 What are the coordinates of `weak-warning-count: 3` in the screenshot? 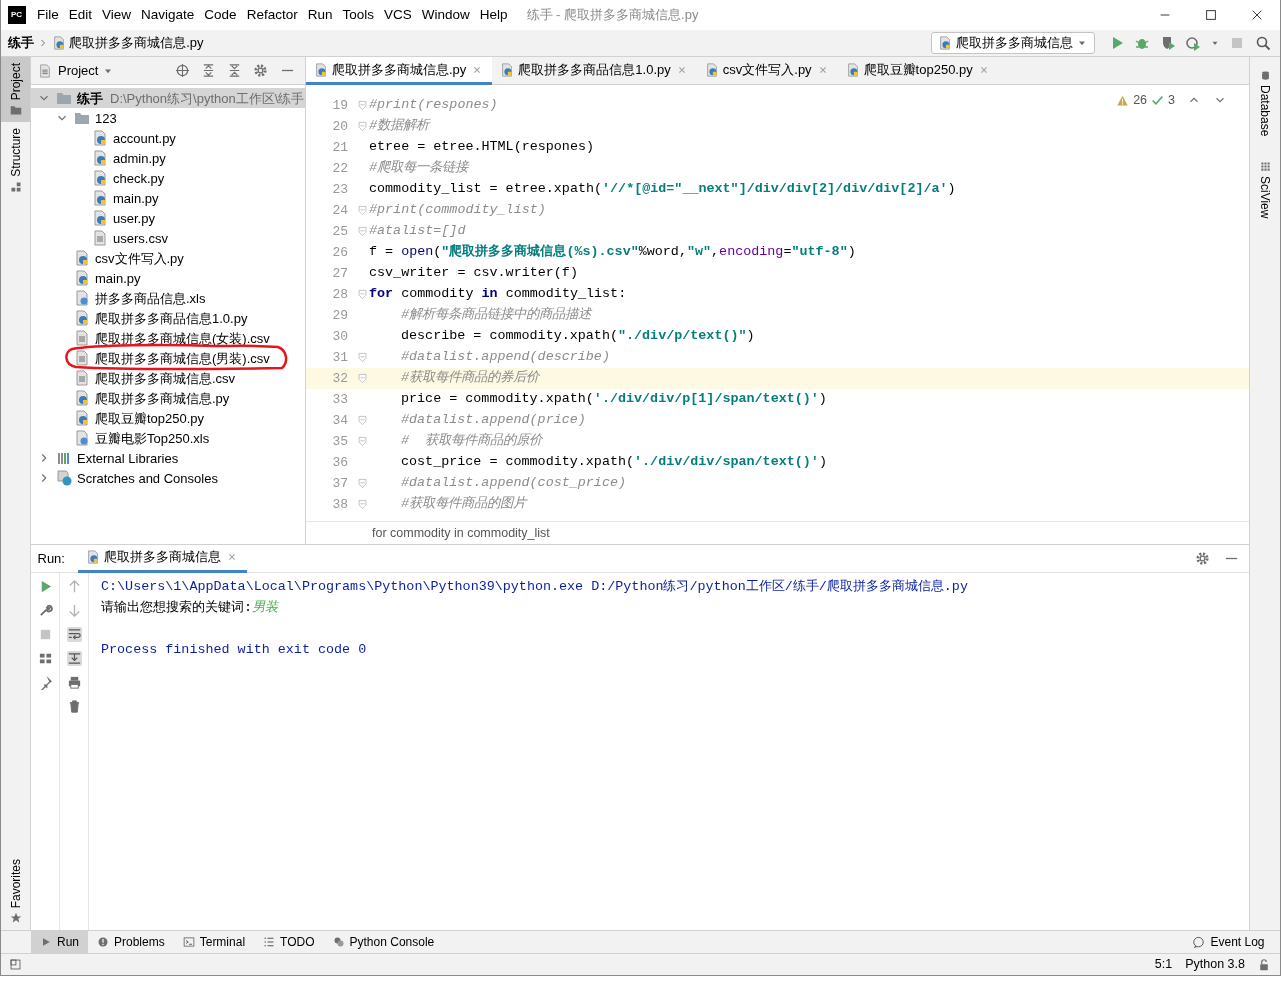 It's located at (1171, 100).